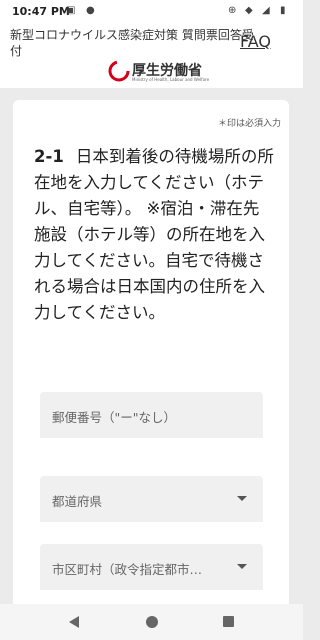 Image resolution: width=320 pixels, height=640 pixels. I want to click on status-time: 10:47 PM, so click(41, 11).